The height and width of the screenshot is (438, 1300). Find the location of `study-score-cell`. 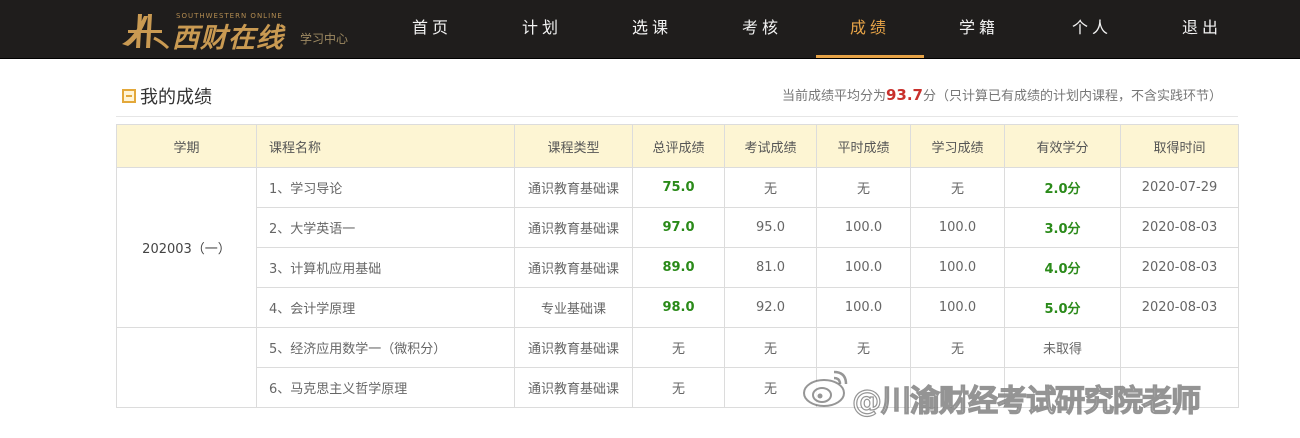

study-score-cell is located at coordinates (957, 387).